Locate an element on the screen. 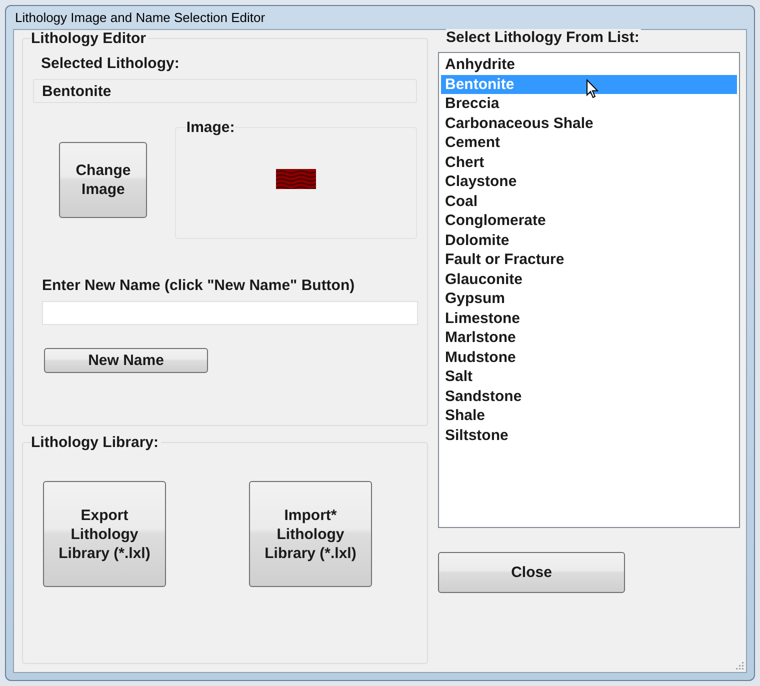  library-button: Export Lithology Library (*.lxl) is located at coordinates (104, 534).